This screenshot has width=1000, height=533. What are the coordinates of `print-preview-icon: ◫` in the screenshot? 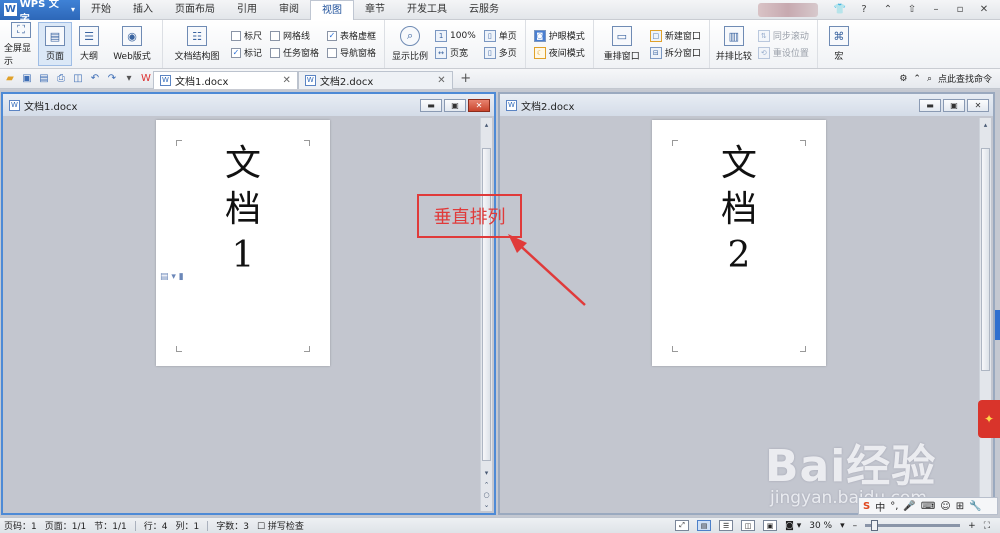 It's located at (78, 79).